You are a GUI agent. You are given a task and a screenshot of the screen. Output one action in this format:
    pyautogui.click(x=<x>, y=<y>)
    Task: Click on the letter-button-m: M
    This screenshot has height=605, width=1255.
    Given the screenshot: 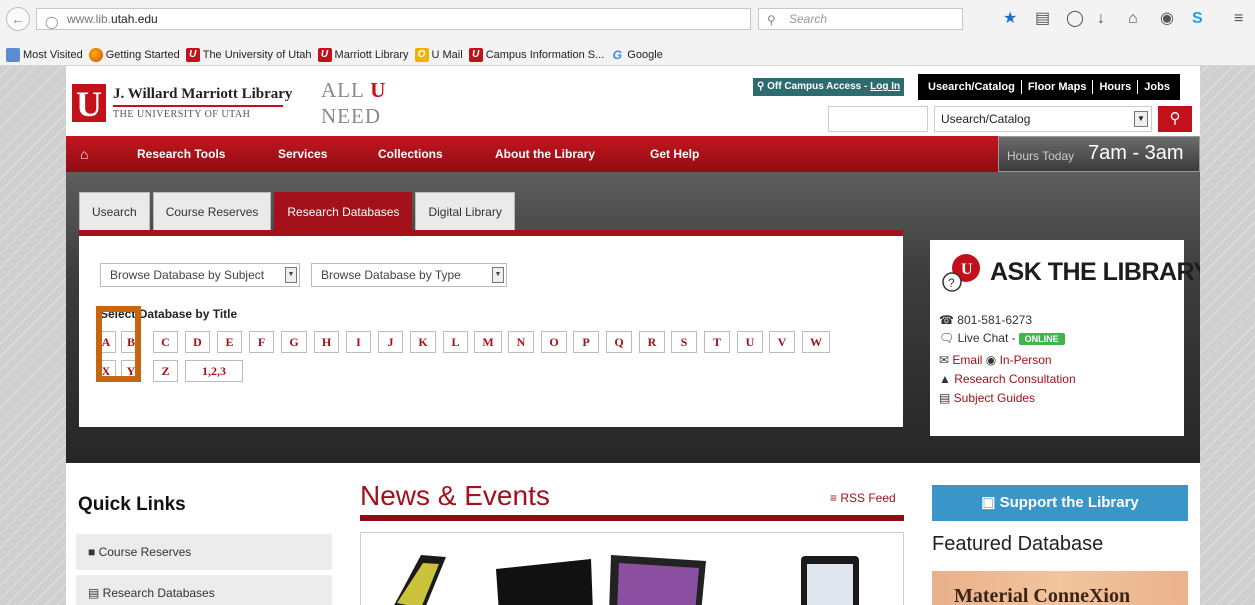 What is the action you would take?
    pyautogui.click(x=488, y=342)
    